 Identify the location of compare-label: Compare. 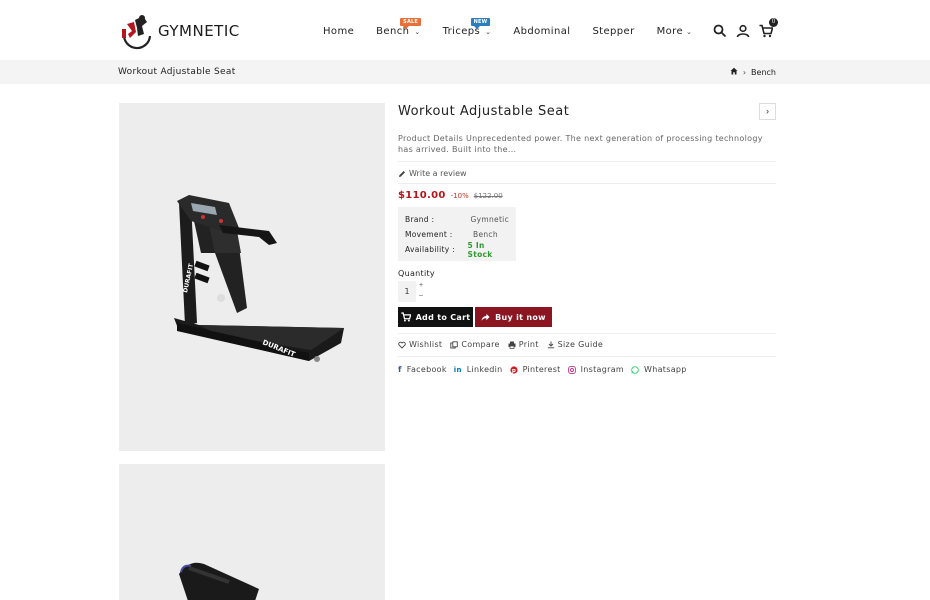
(480, 344).